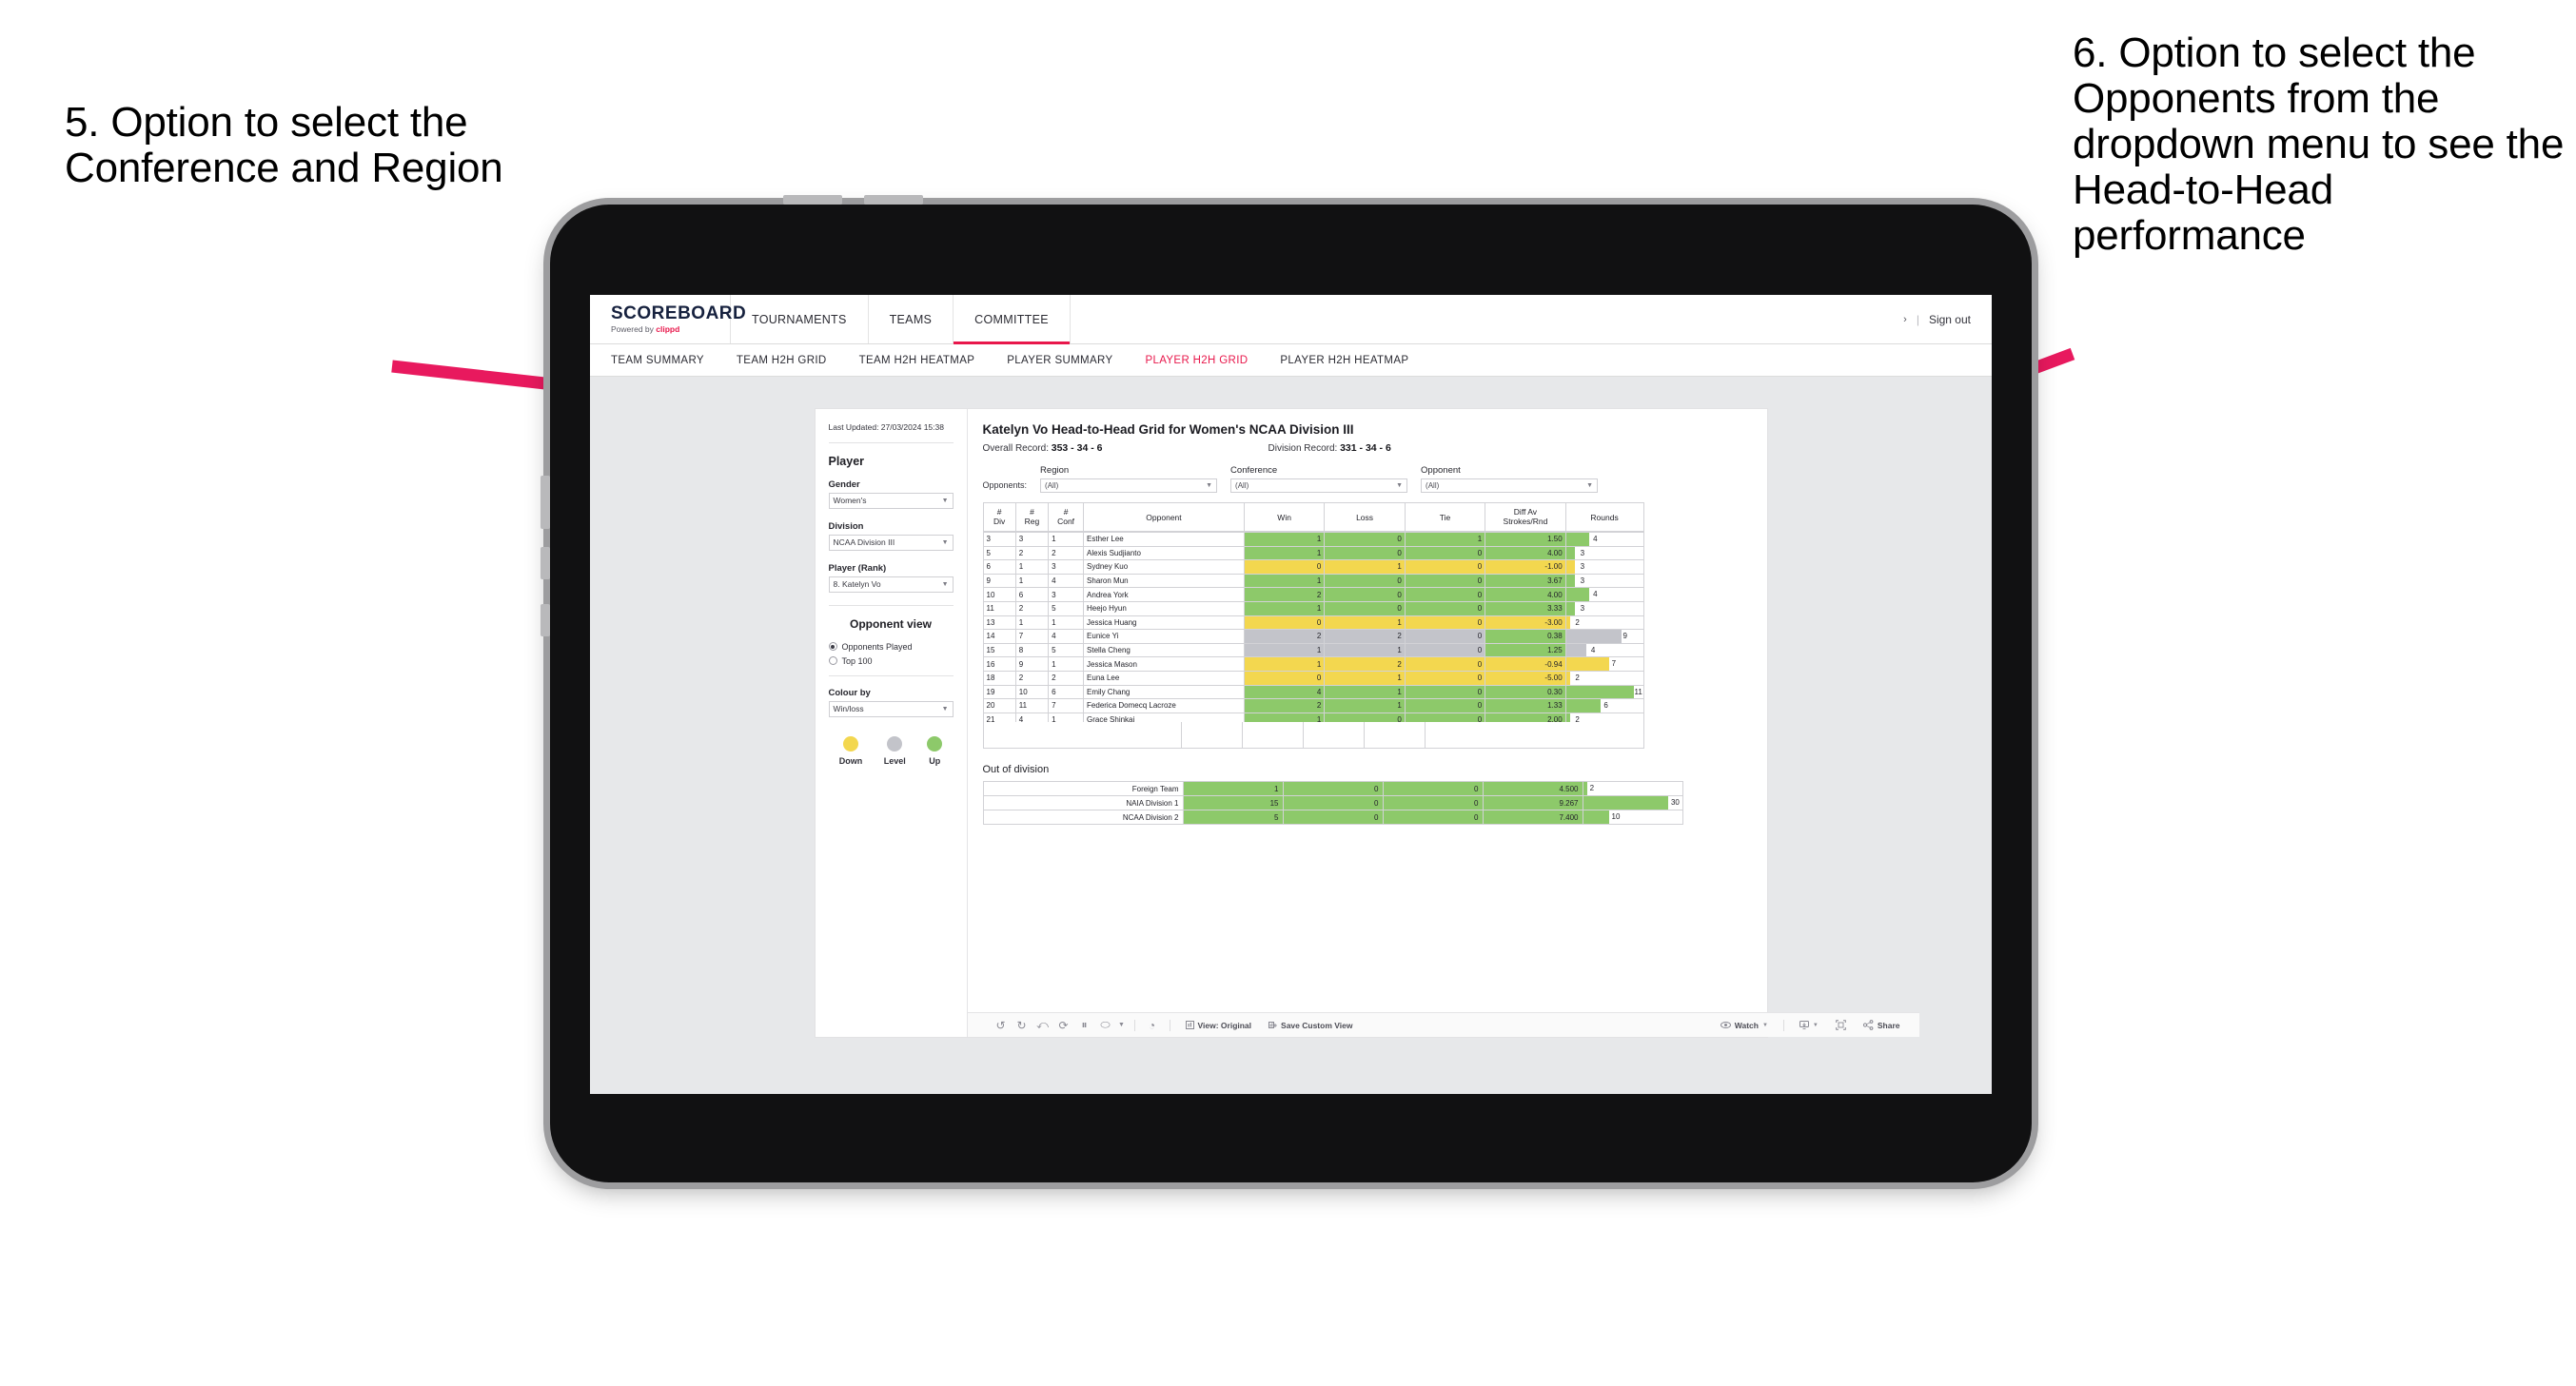 Image resolution: width=2576 pixels, height=1386 pixels. I want to click on topnav-teams: TEAMS, so click(911, 319).